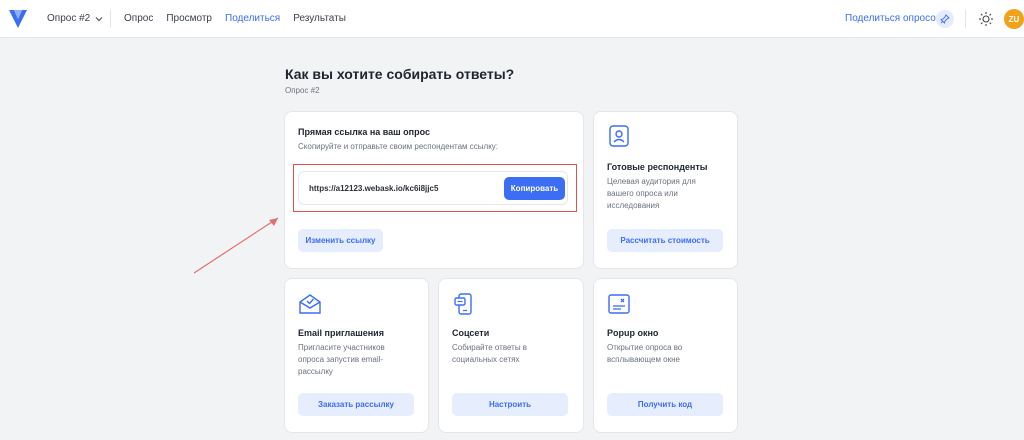  What do you see at coordinates (340, 240) in the screenshot?
I see `edit-link-button: Изменить ссылку` at bounding box center [340, 240].